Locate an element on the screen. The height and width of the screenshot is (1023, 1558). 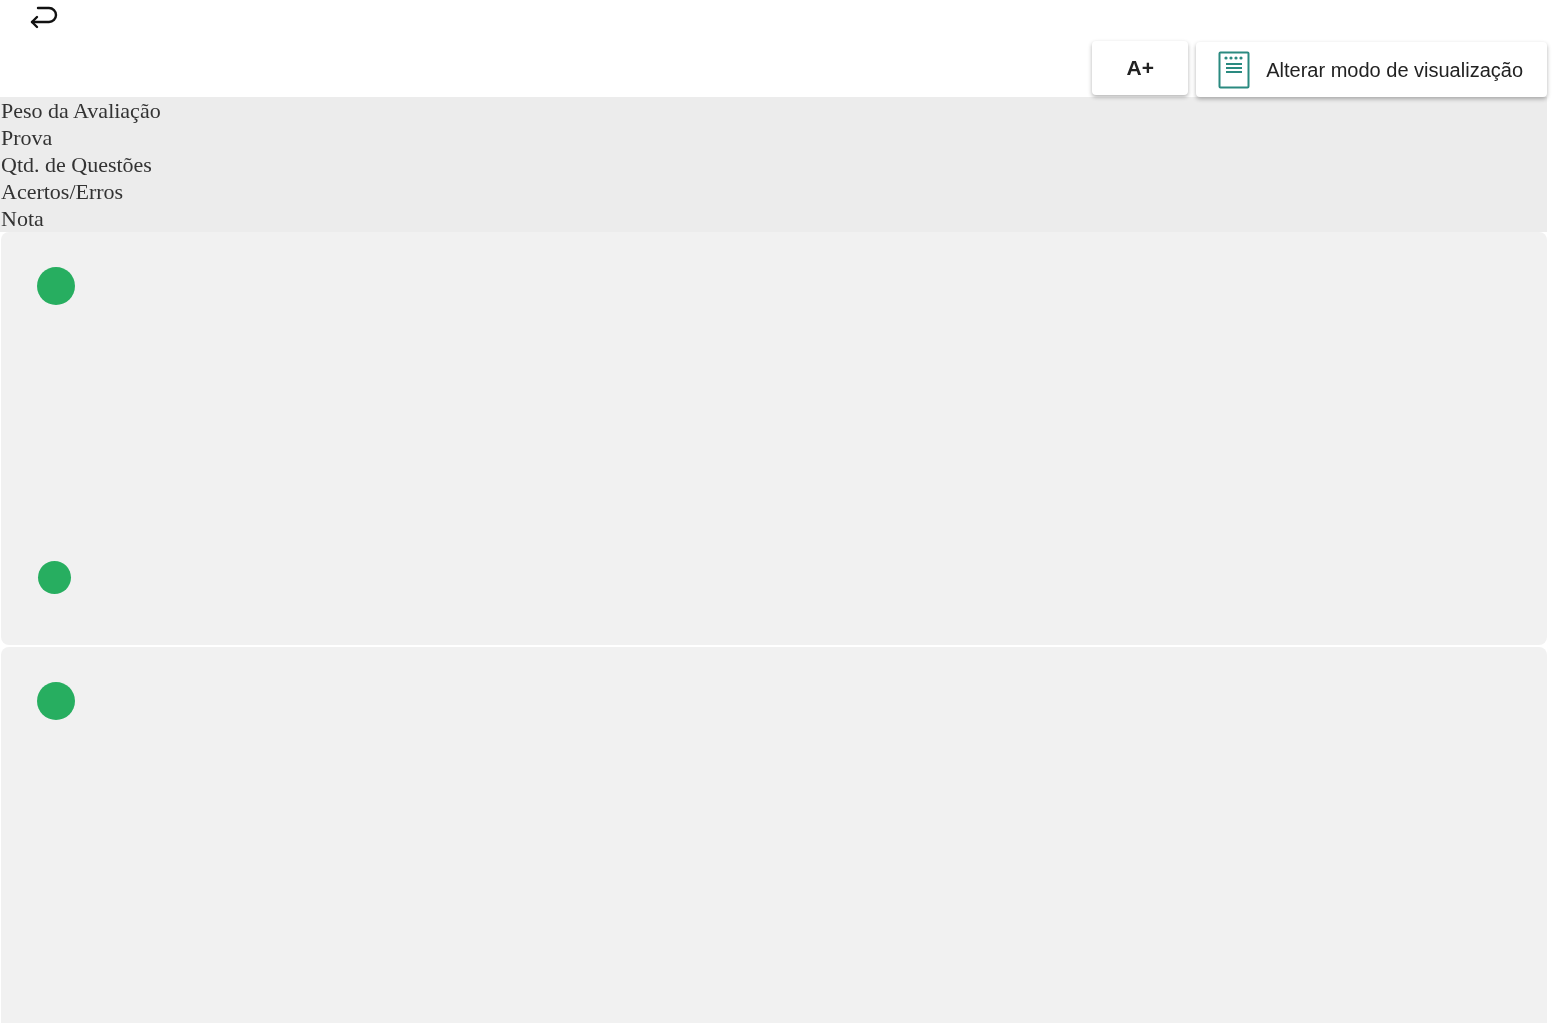
column-label: Nota is located at coordinates (22, 218).